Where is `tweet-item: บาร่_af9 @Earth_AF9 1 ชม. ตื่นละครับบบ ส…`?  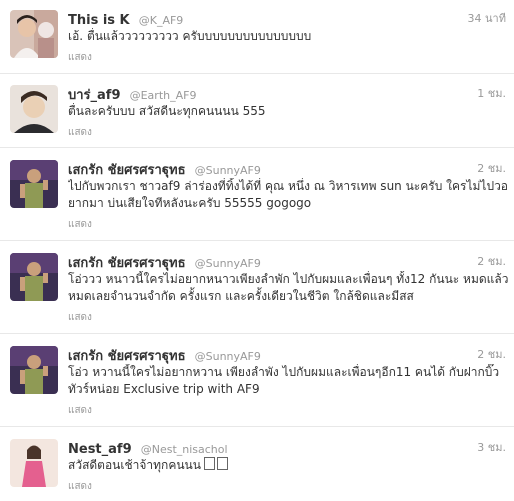 tweet-item: บาร่_af9 @Earth_AF9 1 ชม. ตื่นละครับบบ ส… is located at coordinates (257, 111).